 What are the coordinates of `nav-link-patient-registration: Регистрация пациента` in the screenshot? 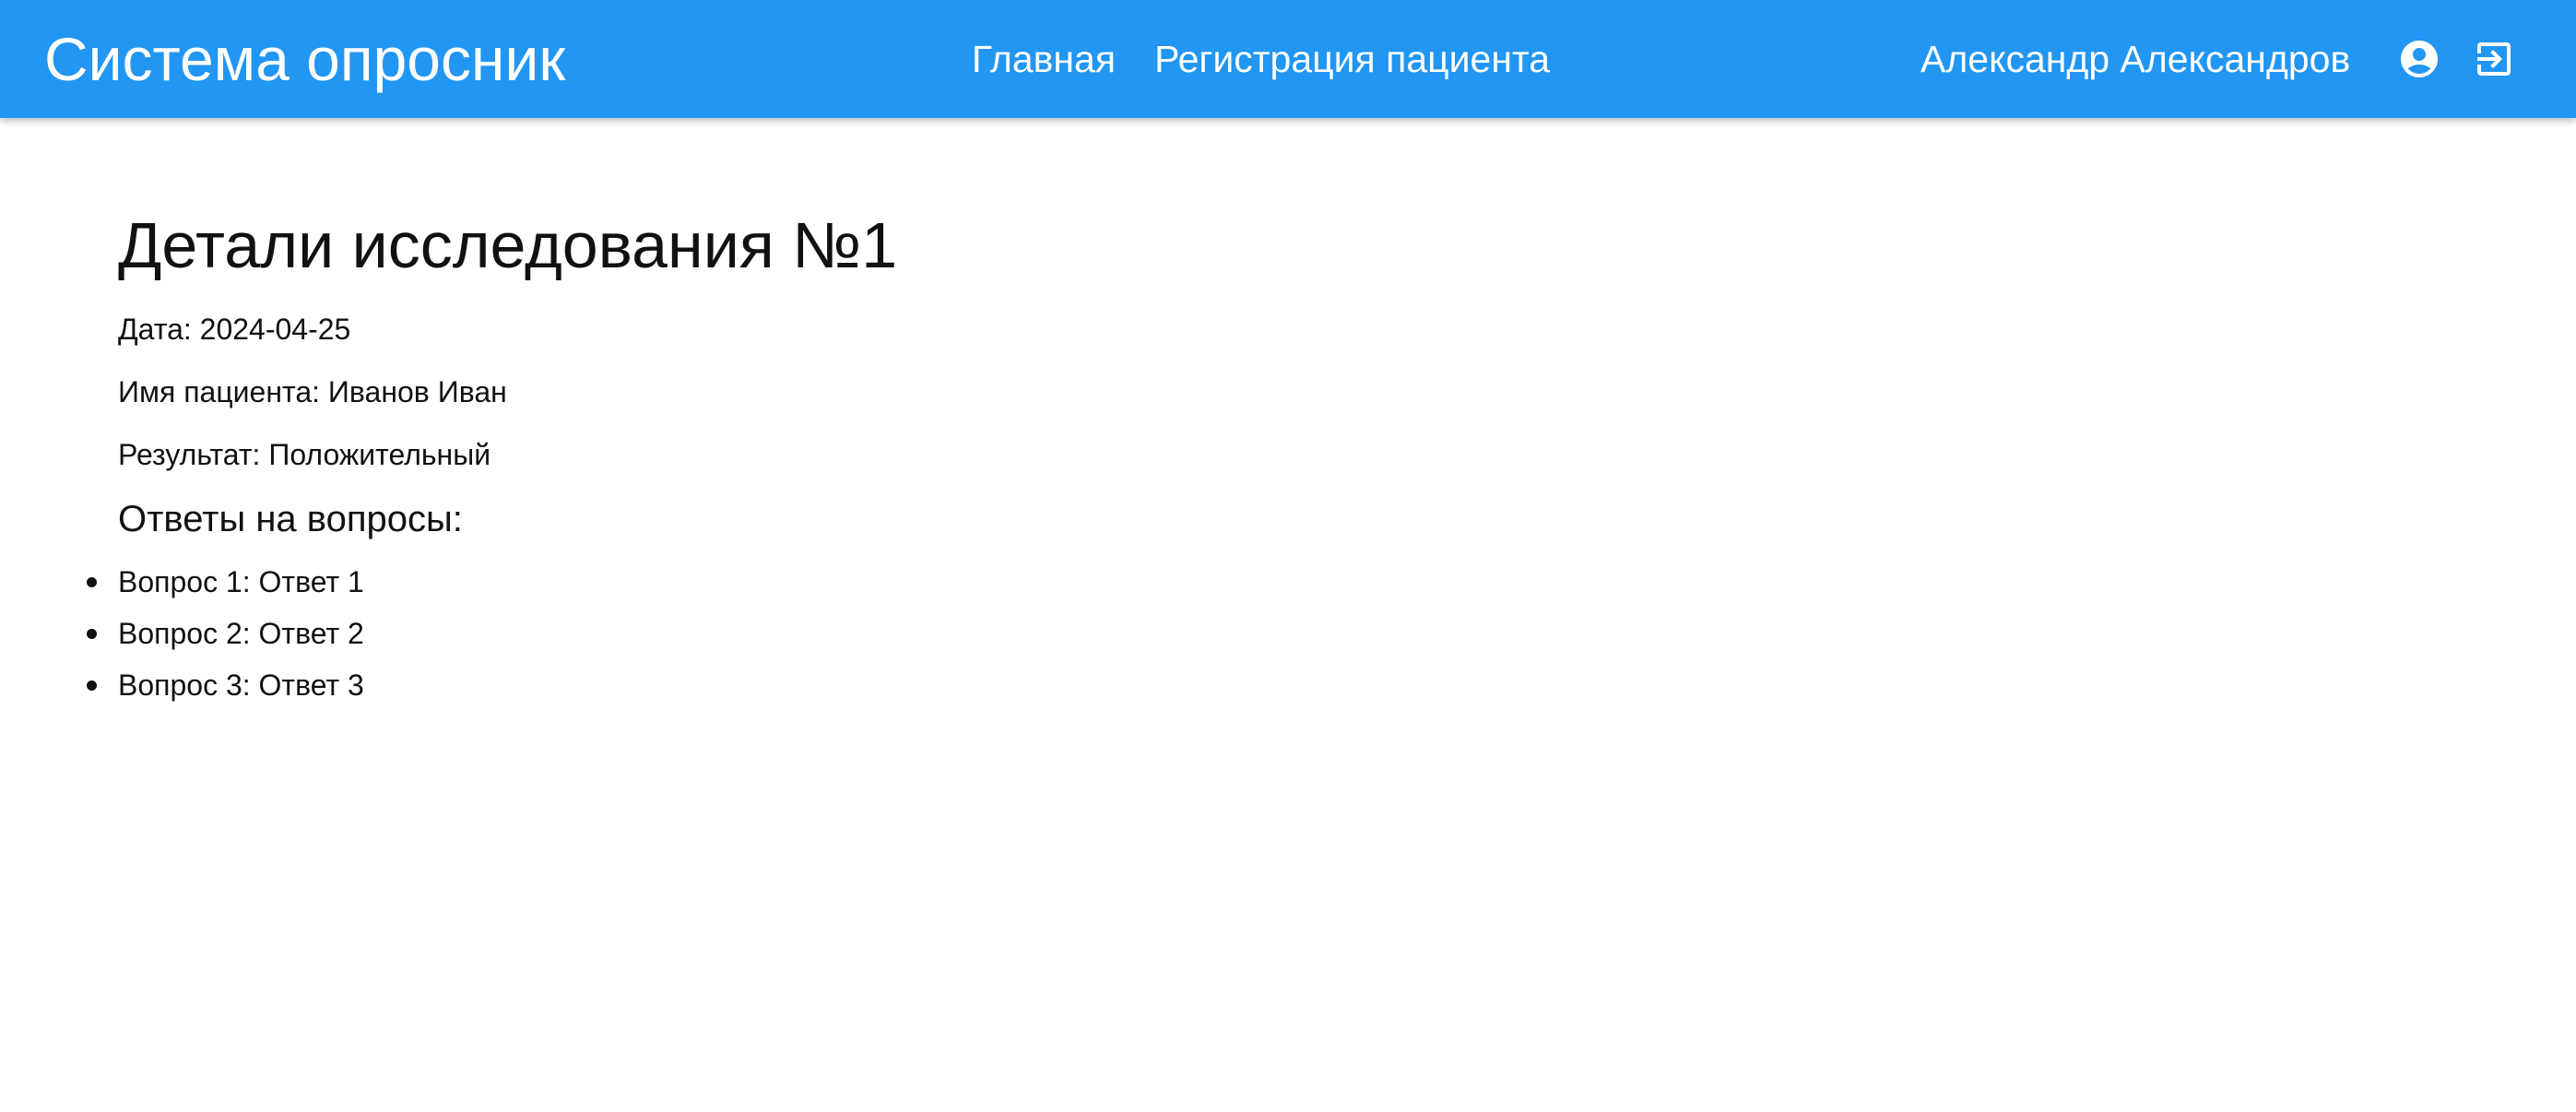 It's located at (1352, 59).